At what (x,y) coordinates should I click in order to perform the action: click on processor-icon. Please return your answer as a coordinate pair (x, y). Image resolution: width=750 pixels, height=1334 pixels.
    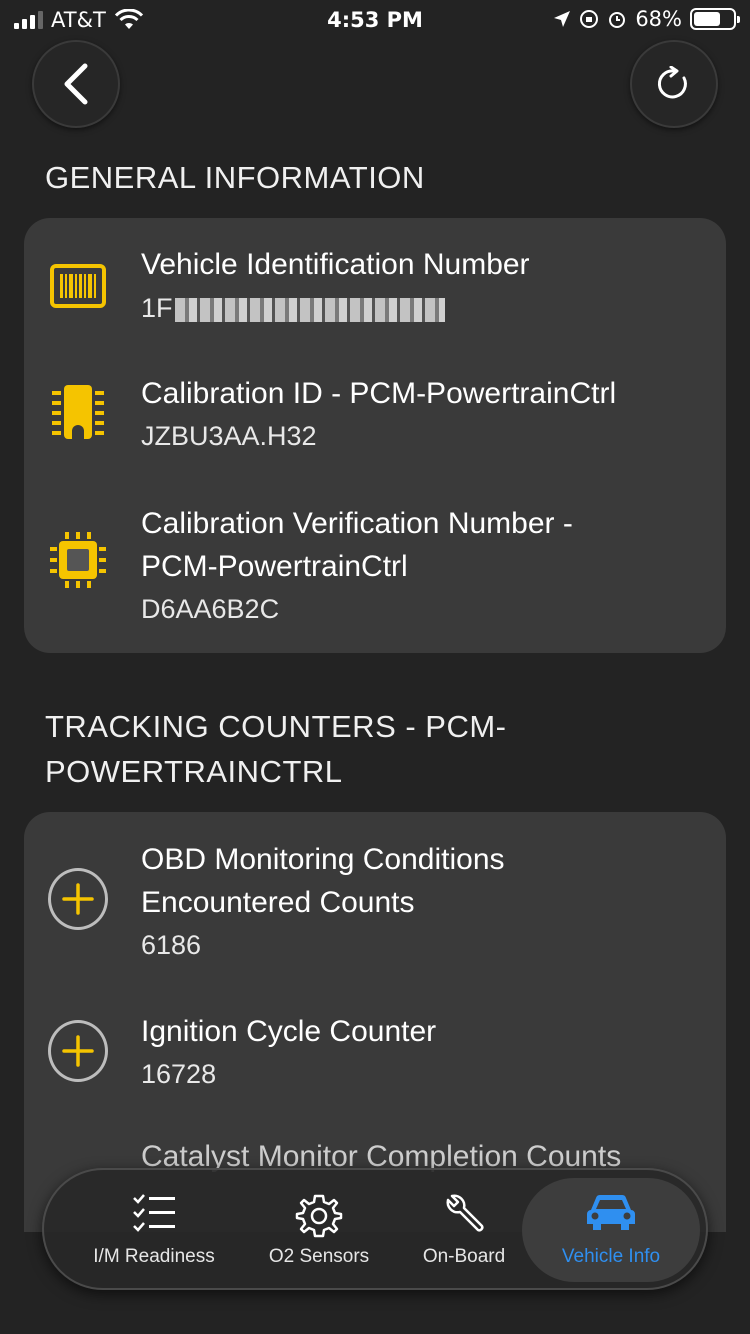
    Looking at the image, I should click on (78, 560).